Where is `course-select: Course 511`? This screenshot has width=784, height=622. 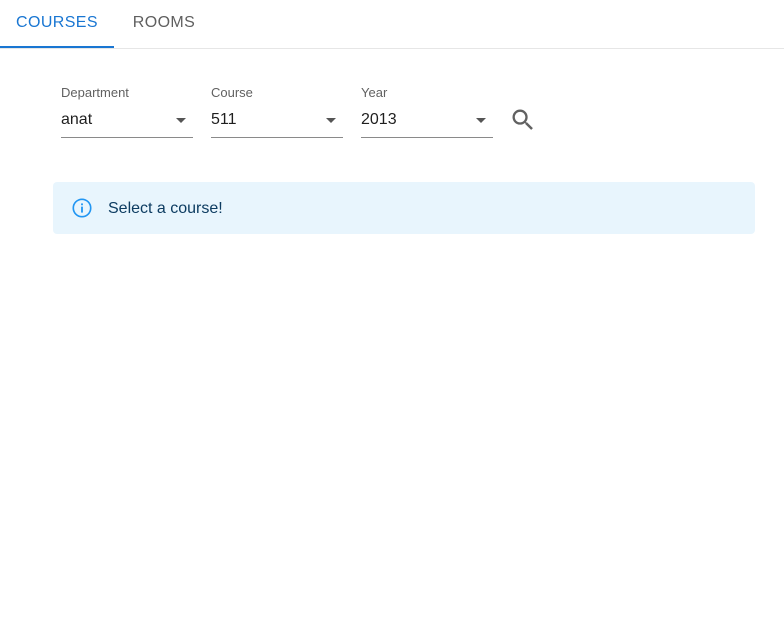 course-select: Course 511 is located at coordinates (277, 111).